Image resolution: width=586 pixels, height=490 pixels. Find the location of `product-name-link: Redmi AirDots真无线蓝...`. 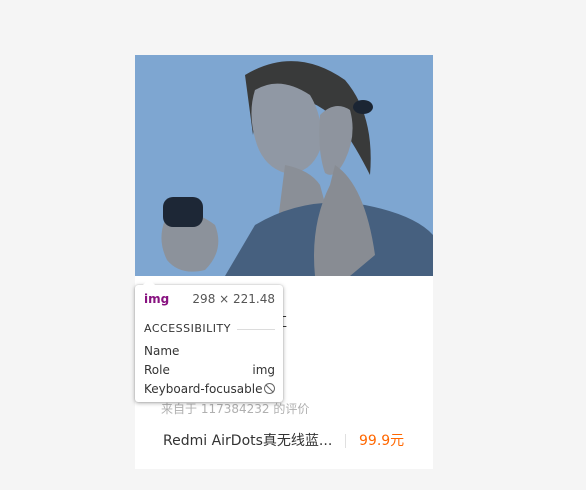

product-name-link: Redmi AirDots真无线蓝... is located at coordinates (248, 441).